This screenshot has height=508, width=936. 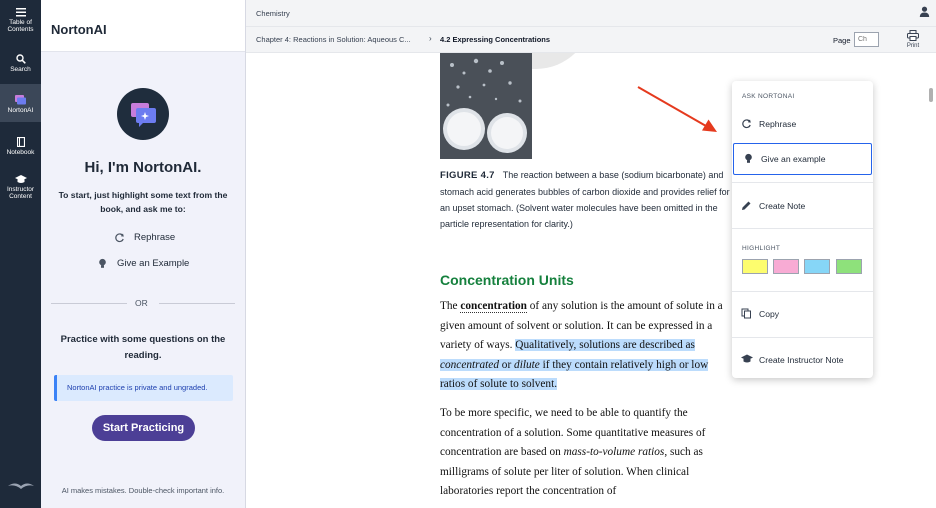 What do you see at coordinates (562, 61) in the screenshot?
I see `figure-backdrop` at bounding box center [562, 61].